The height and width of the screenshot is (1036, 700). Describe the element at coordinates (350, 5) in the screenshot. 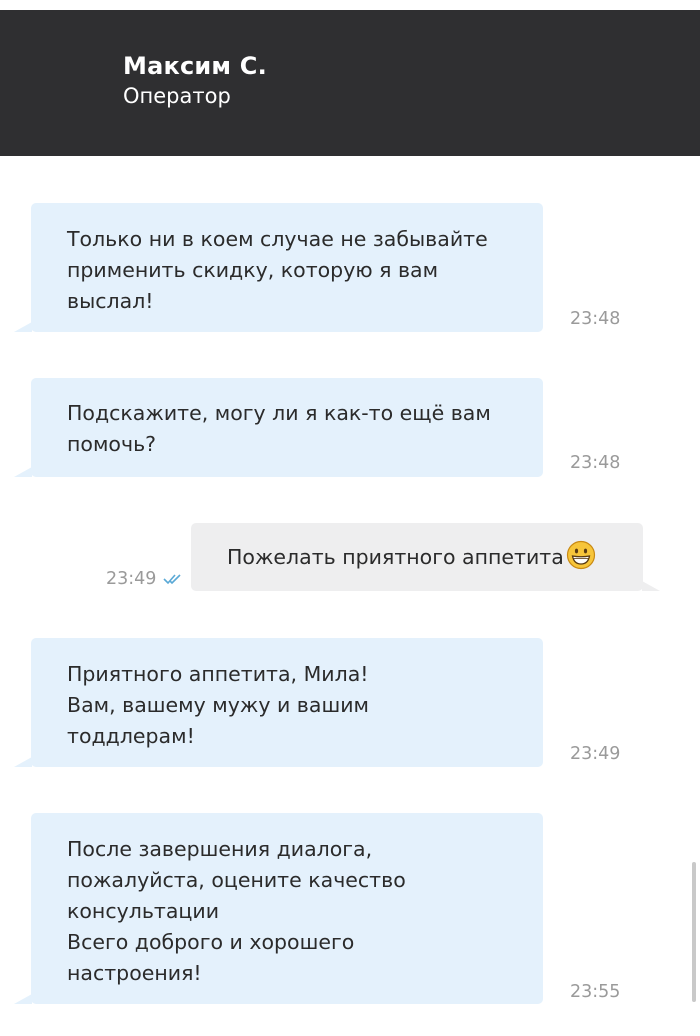

I see `top-strip` at that location.